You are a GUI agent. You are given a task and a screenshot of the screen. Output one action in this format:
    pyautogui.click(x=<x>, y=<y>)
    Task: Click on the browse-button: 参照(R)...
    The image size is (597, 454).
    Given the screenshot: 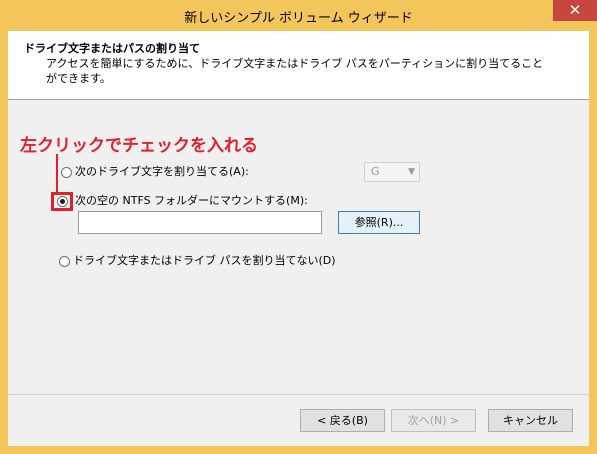 What is the action you would take?
    pyautogui.click(x=379, y=222)
    